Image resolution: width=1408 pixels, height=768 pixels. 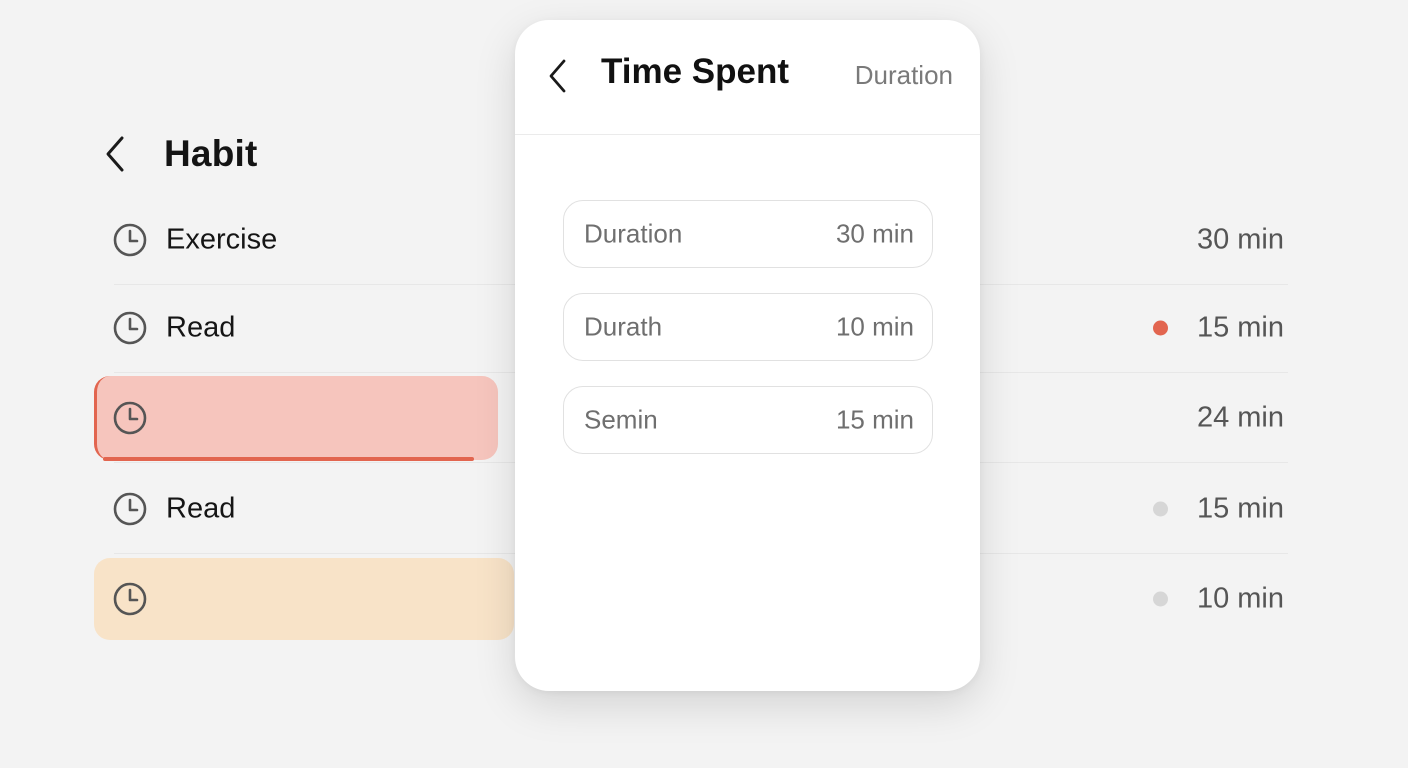 What do you see at coordinates (1240, 598) in the screenshot?
I see `habit-time: 10 min` at bounding box center [1240, 598].